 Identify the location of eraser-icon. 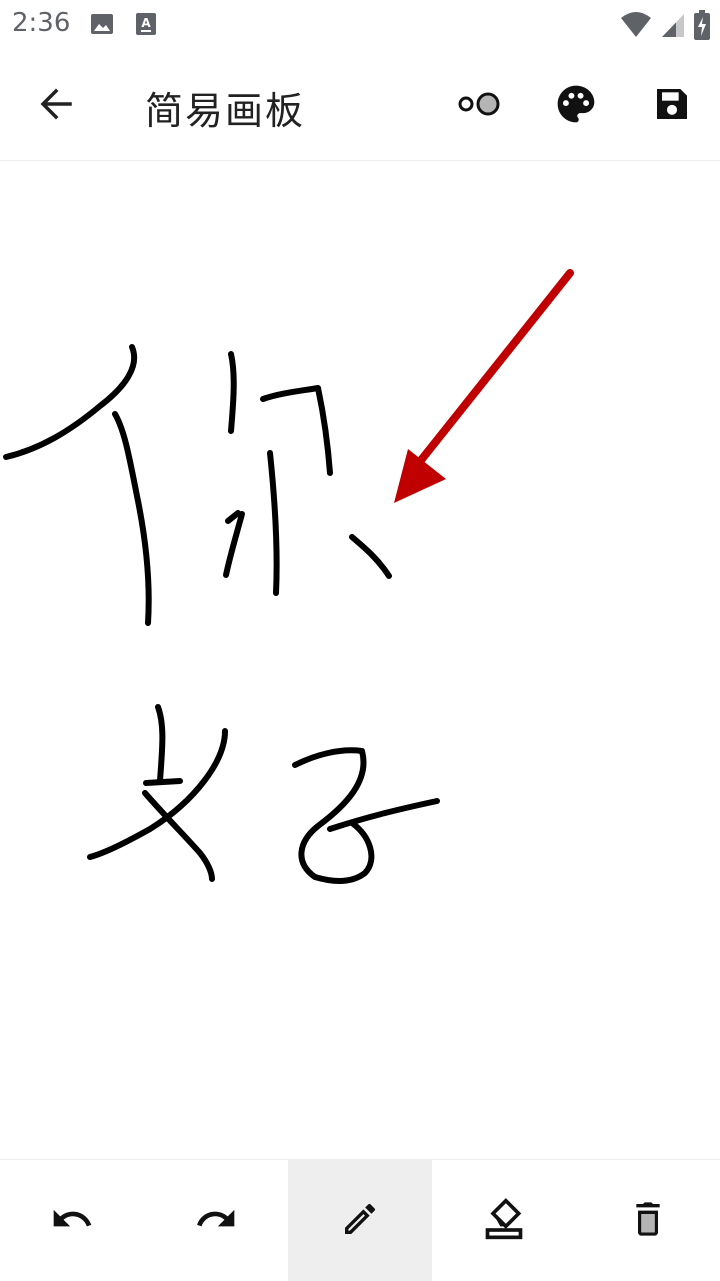
(504, 1221).